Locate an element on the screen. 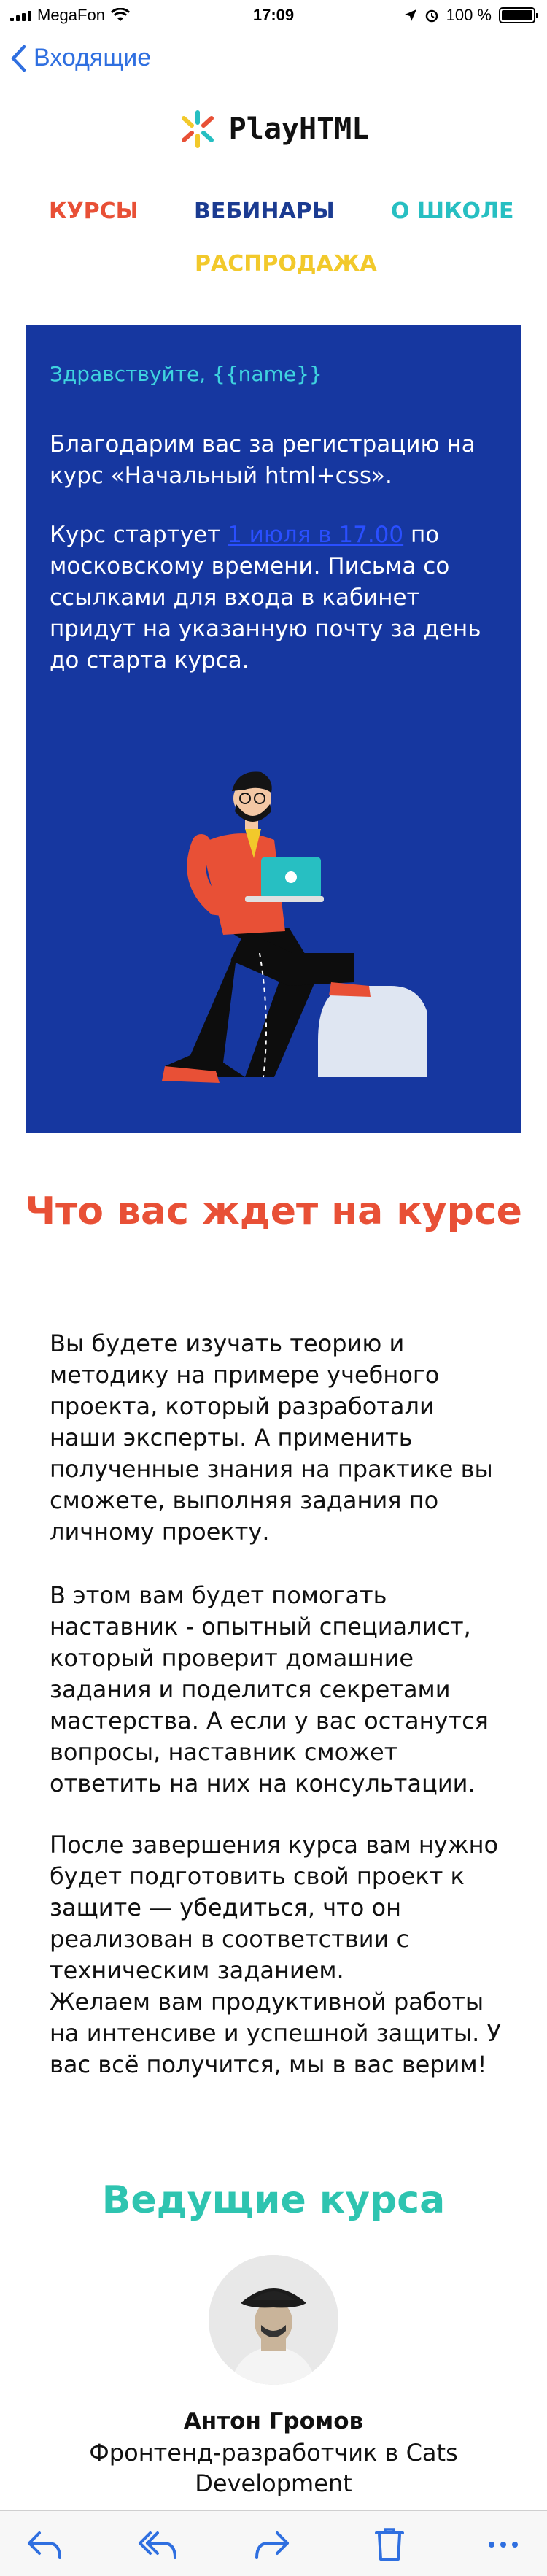 The image size is (547, 2576). mail-toolbar is located at coordinates (273, 2543).